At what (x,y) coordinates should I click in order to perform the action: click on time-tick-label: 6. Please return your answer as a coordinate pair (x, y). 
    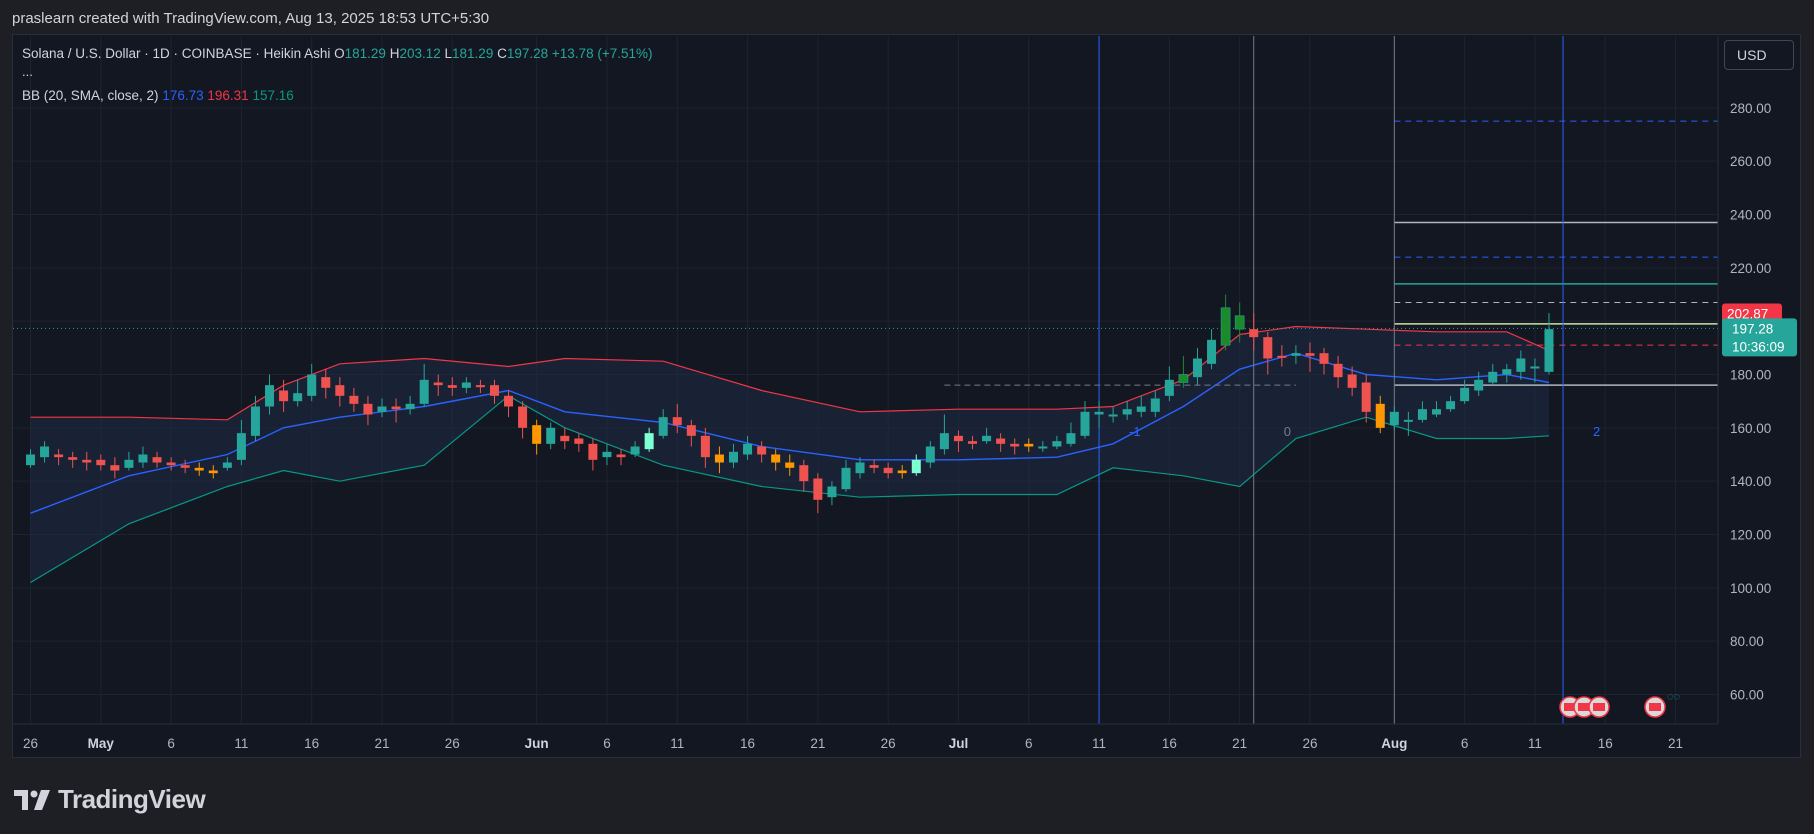
    Looking at the image, I should click on (171, 743).